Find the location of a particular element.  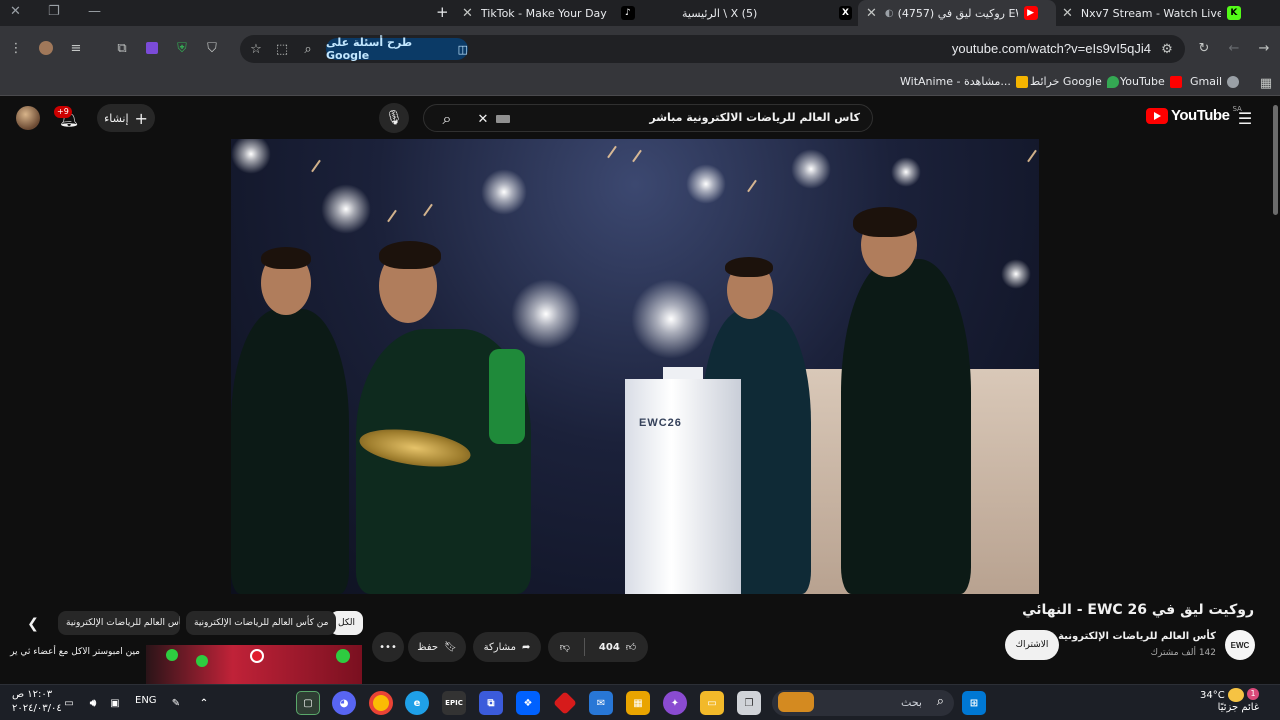

tab-tiktok: ✕ TikTok - Make Your Day ♪ is located at coordinates (557, 13).